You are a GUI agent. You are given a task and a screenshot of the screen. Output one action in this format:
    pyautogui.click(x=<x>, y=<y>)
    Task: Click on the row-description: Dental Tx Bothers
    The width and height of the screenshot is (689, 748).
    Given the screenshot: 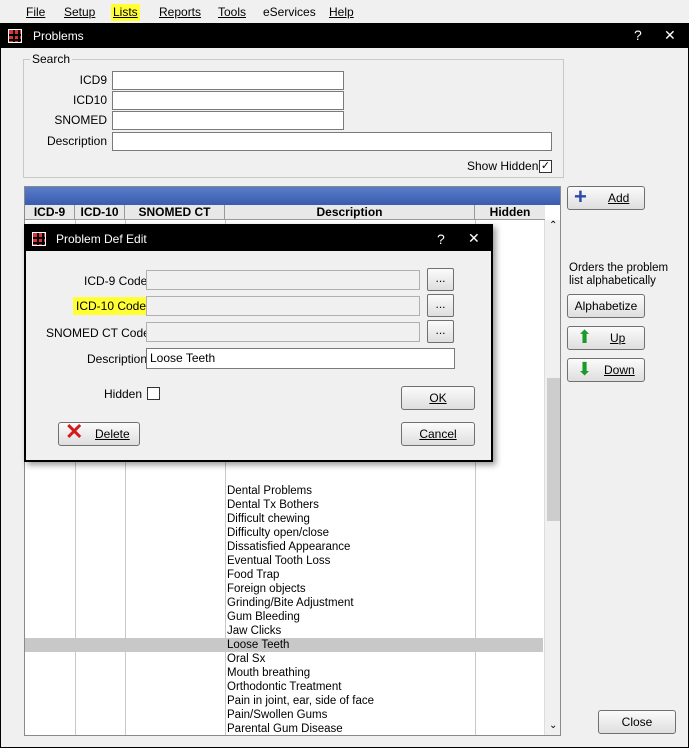 What is the action you would take?
    pyautogui.click(x=273, y=505)
    